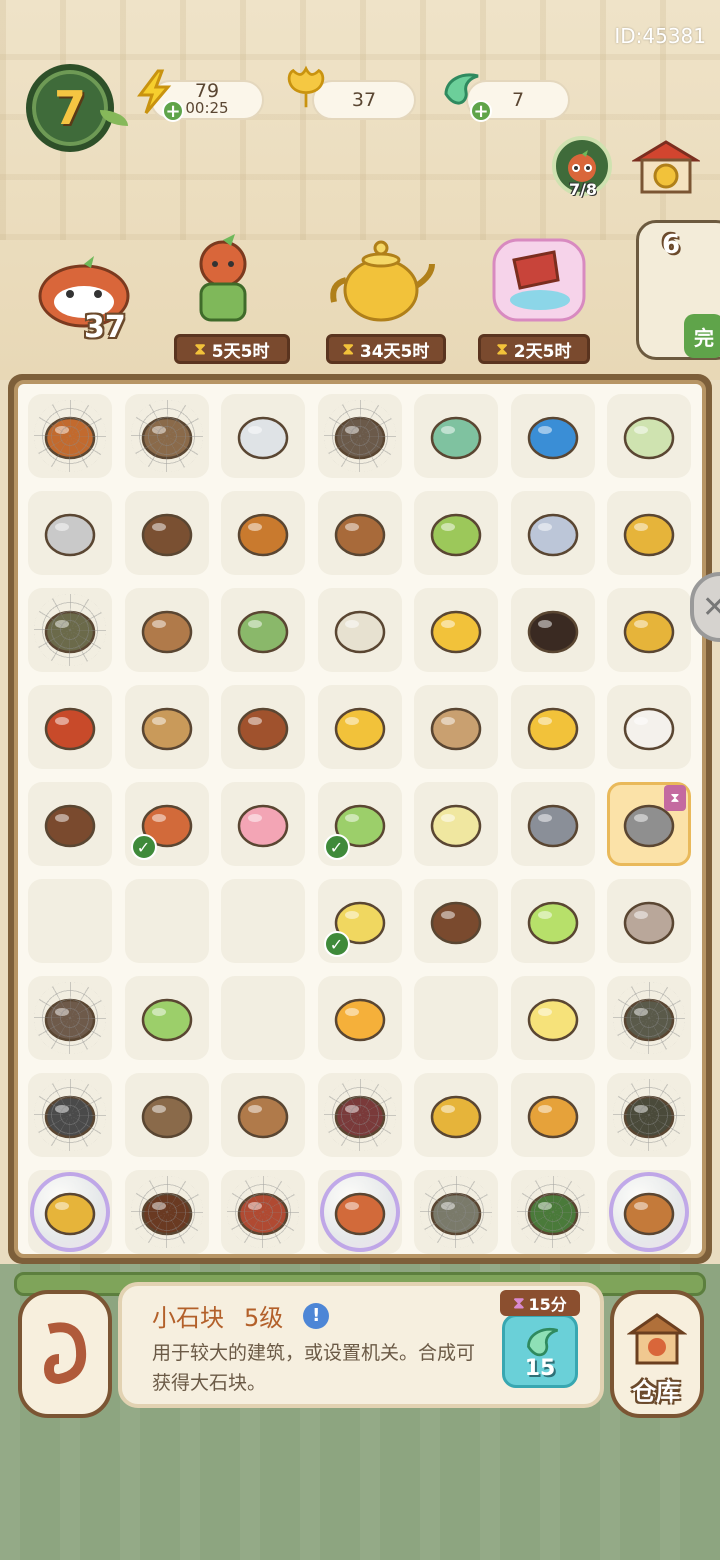 The height and width of the screenshot is (1560, 720). What do you see at coordinates (65, 1354) in the screenshot?
I see `item-preview-lantern` at bounding box center [65, 1354].